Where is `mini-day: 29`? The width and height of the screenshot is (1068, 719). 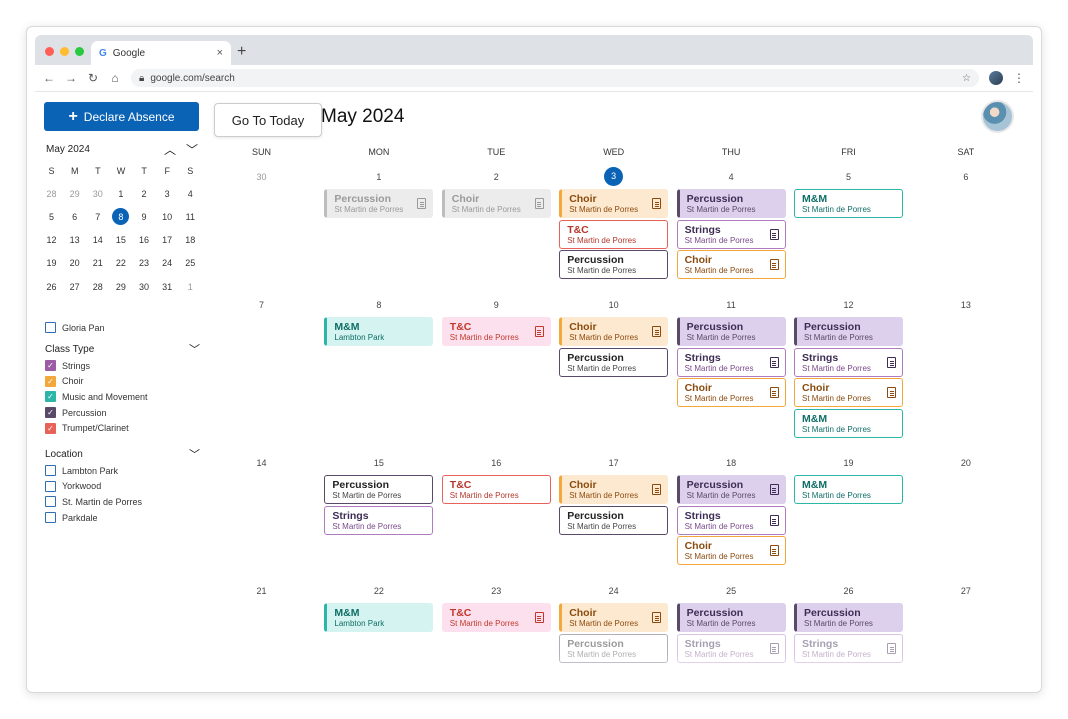 mini-day: 29 is located at coordinates (74, 194).